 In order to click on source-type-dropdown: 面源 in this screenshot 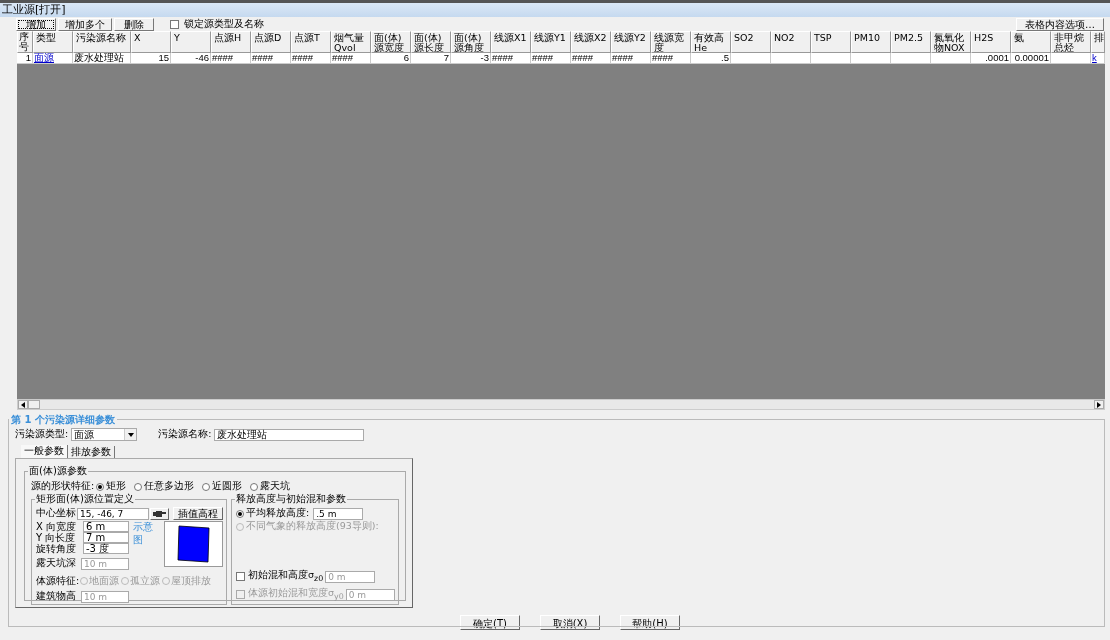, I will do `click(104, 434)`.